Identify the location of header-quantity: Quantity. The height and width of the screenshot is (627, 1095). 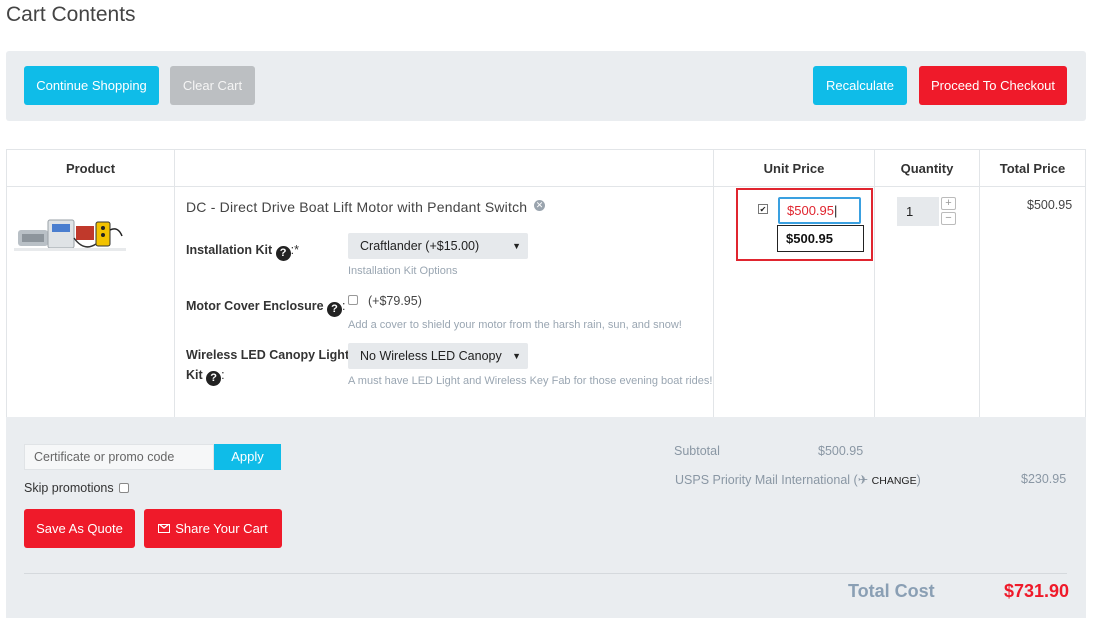
(927, 168).